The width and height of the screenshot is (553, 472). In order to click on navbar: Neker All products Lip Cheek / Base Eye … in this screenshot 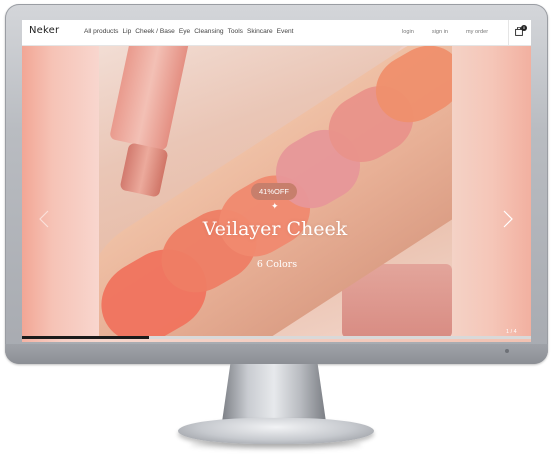, I will do `click(276, 33)`.